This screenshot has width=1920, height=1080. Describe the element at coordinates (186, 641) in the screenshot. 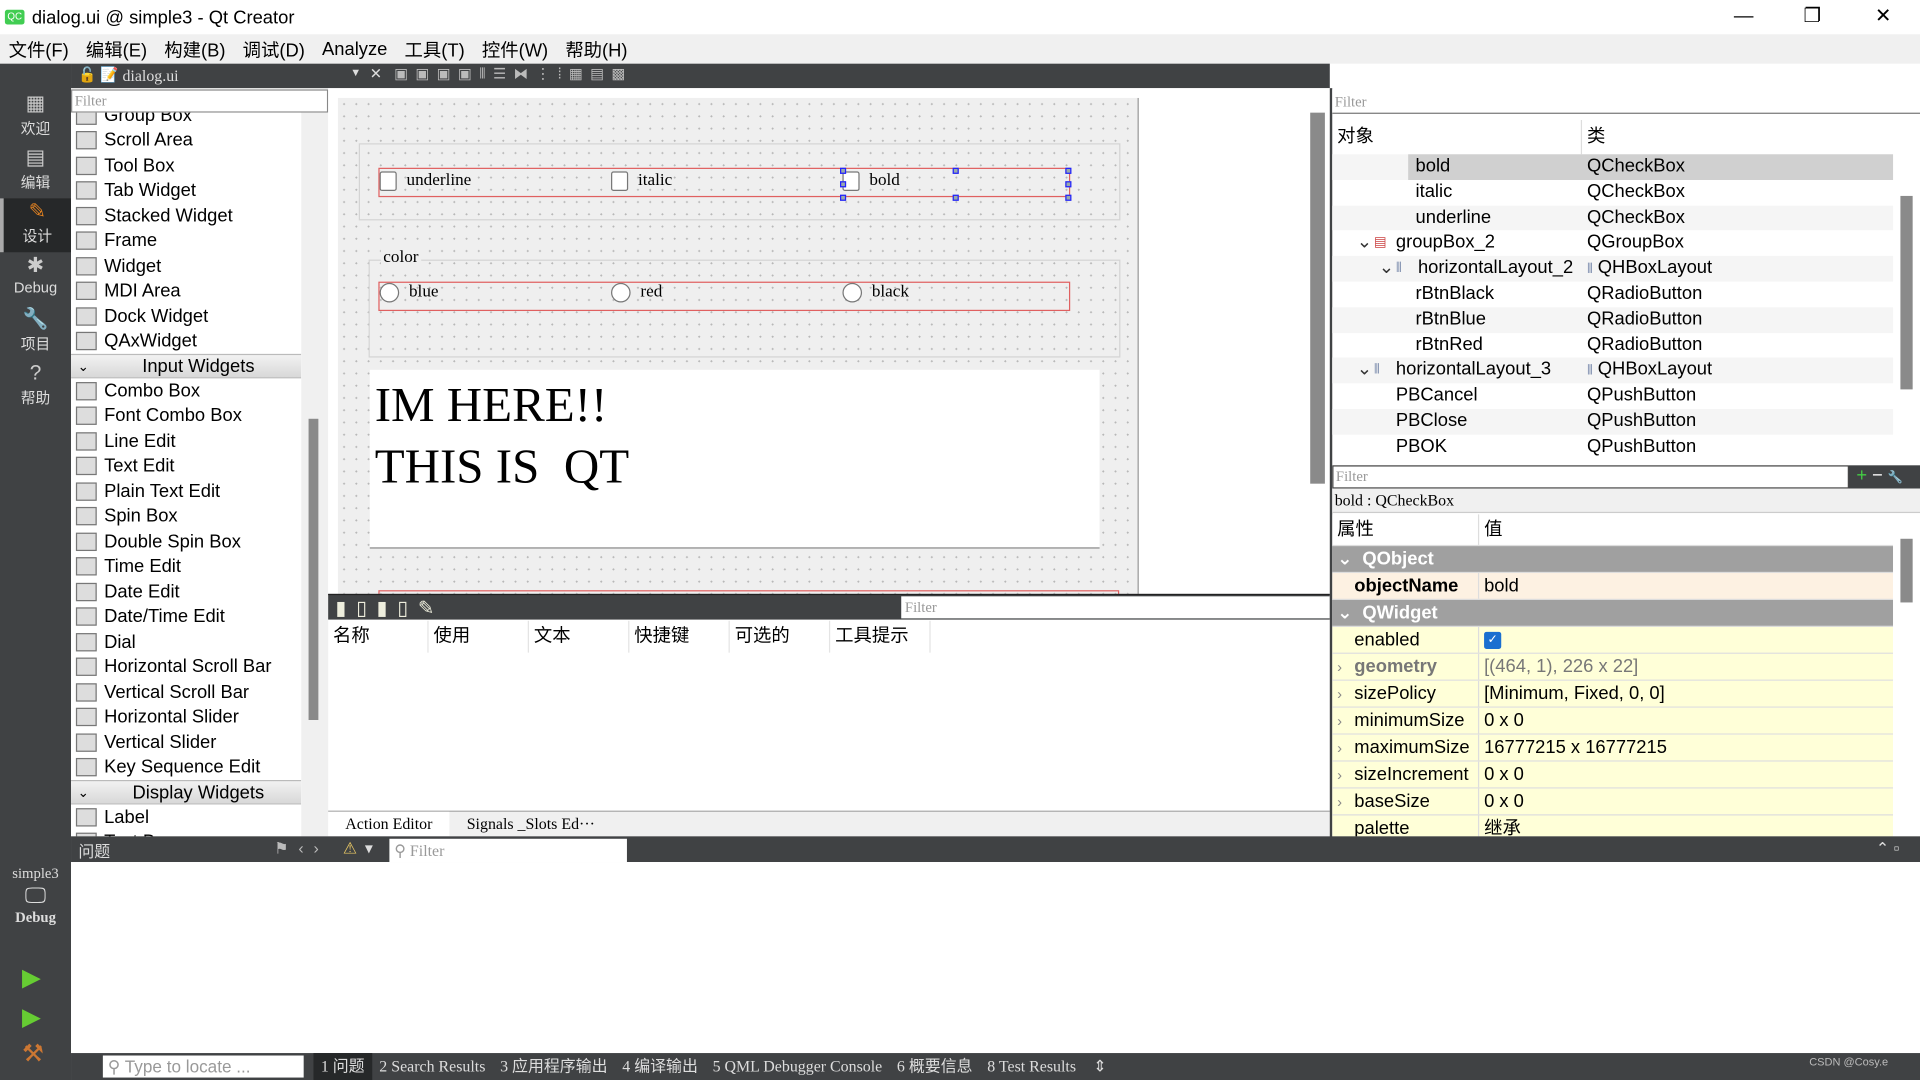

I see `widget-item: Dial` at that location.